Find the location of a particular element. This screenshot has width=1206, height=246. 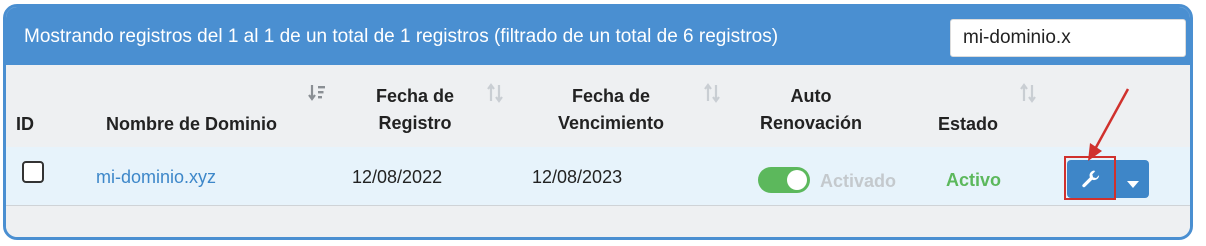

search-input is located at coordinates (1068, 38).